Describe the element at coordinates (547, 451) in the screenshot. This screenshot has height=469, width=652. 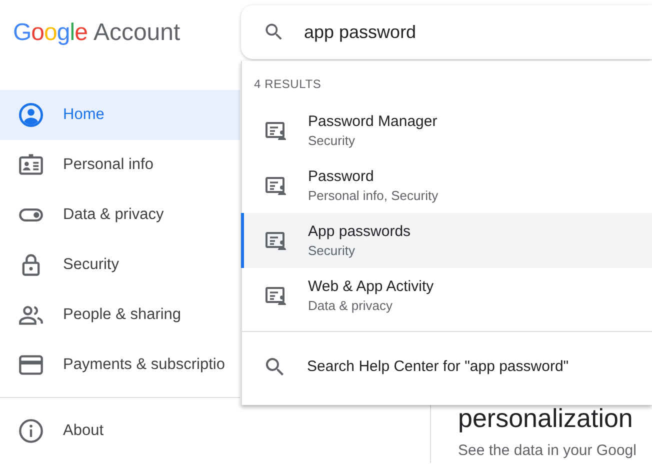
I see `section-description: See the data in your Googl` at that location.